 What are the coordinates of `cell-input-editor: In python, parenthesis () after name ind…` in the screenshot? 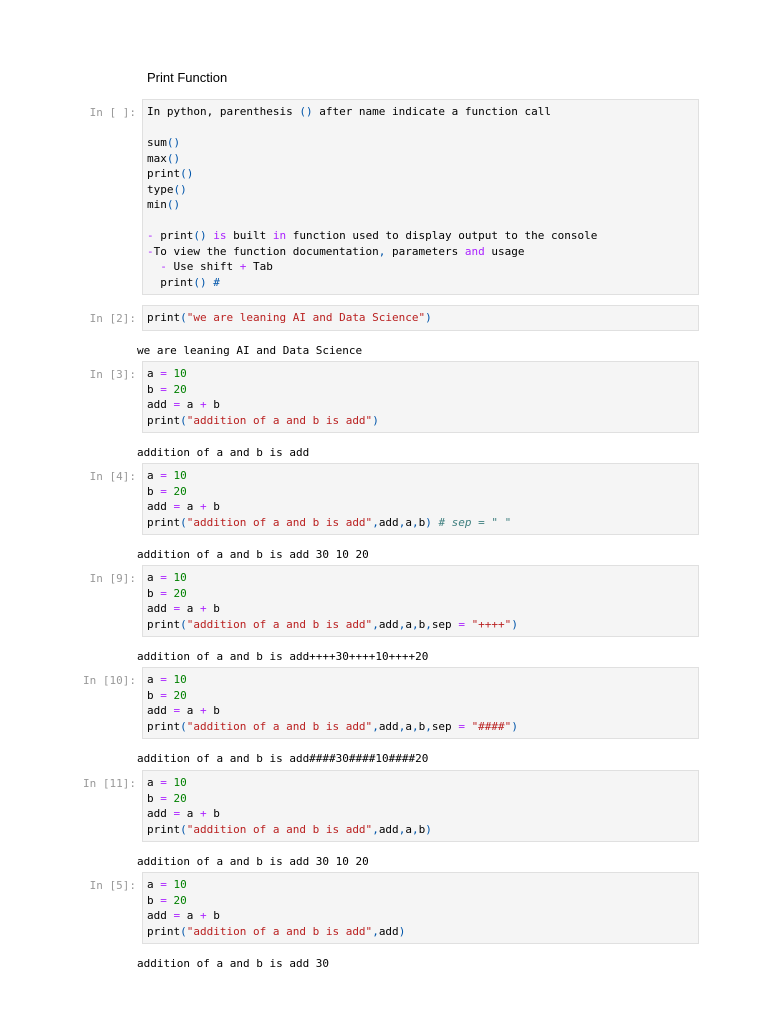 It's located at (420, 197).